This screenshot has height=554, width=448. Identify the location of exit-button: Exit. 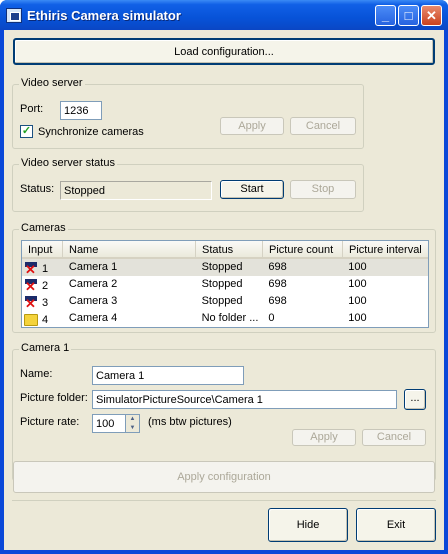
(396, 525).